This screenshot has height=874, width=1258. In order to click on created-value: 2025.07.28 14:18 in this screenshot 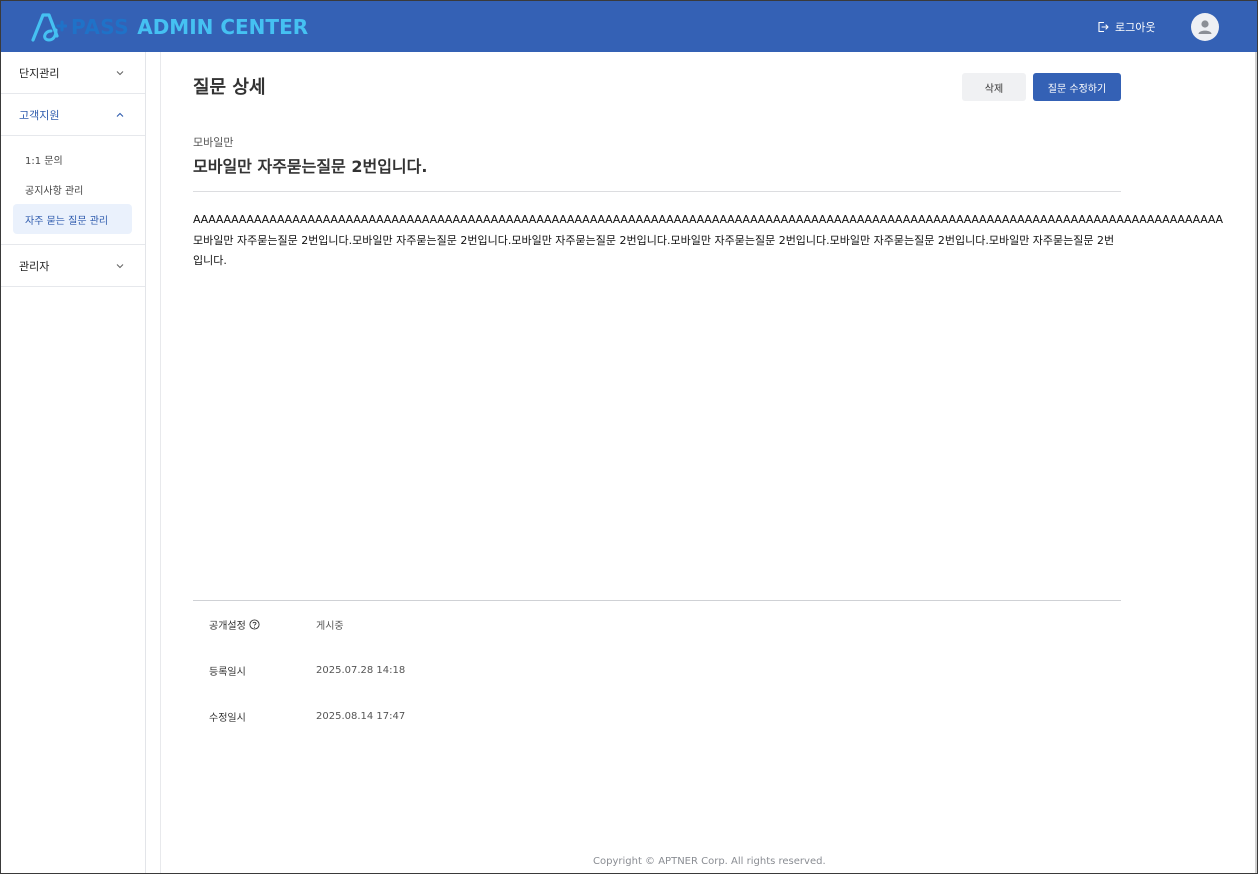, I will do `click(361, 670)`.